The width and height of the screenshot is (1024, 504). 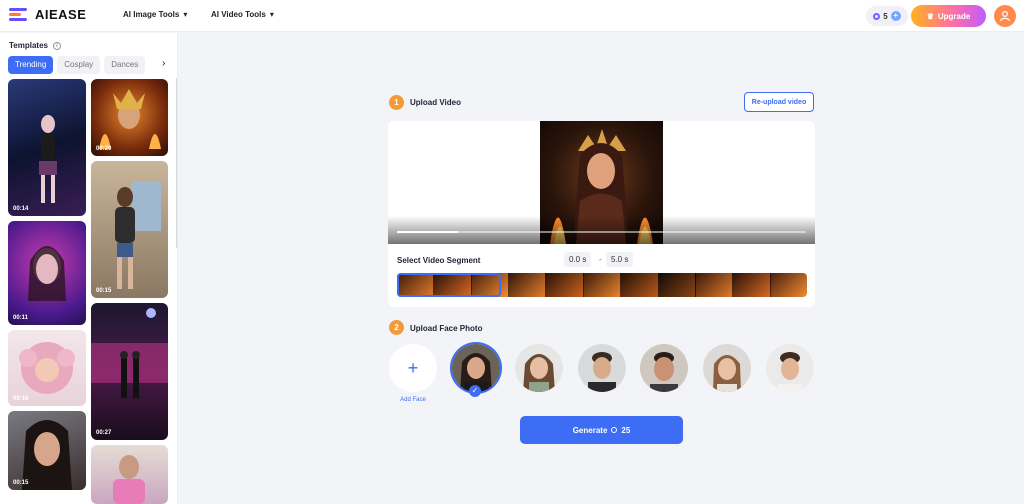 What do you see at coordinates (413, 400) in the screenshot?
I see `add-face-label: Add Face` at bounding box center [413, 400].